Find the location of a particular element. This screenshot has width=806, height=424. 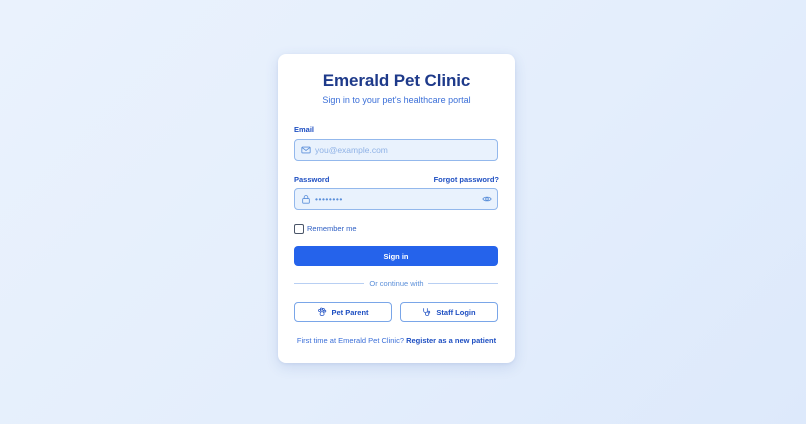

register-link: Register as a new patient is located at coordinates (451, 340).